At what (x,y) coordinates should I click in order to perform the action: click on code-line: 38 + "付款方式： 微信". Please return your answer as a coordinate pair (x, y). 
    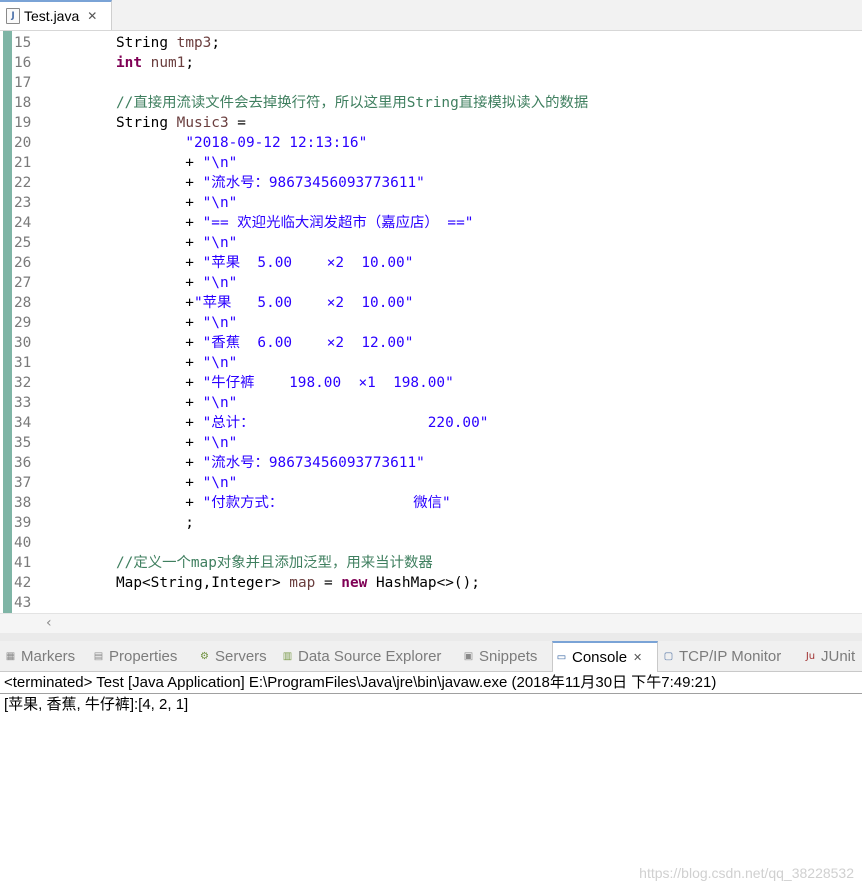
    Looking at the image, I should click on (431, 503).